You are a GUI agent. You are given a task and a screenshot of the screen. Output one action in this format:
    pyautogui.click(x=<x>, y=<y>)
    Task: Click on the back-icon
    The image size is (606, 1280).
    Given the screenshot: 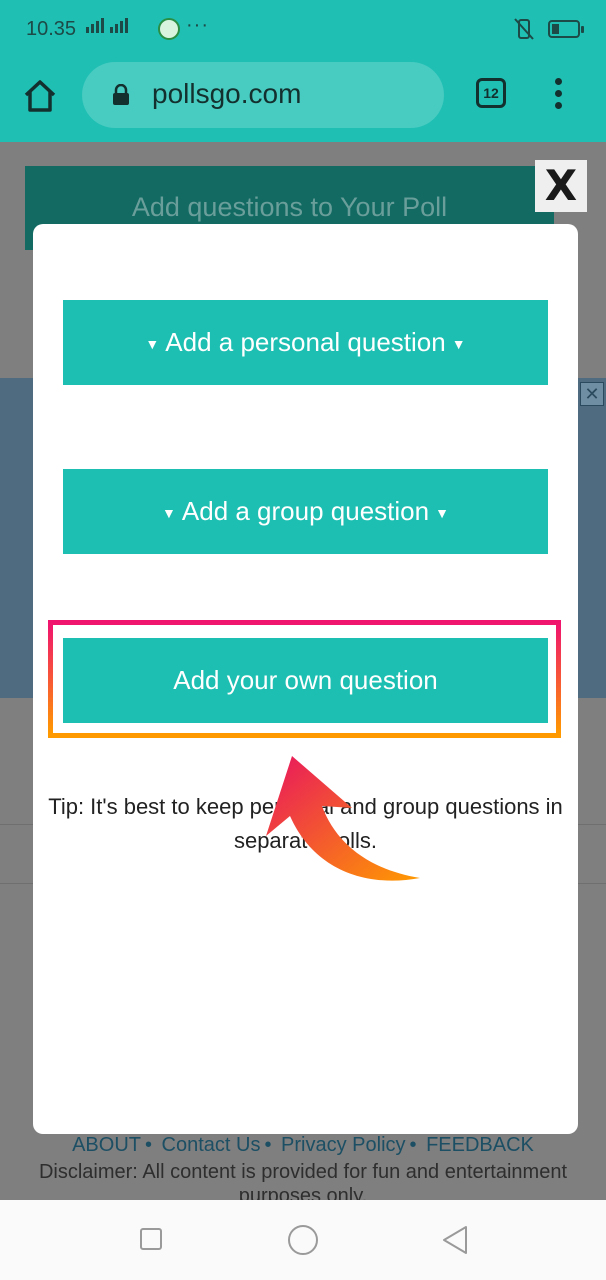 What is the action you would take?
    pyautogui.click(x=455, y=1240)
    